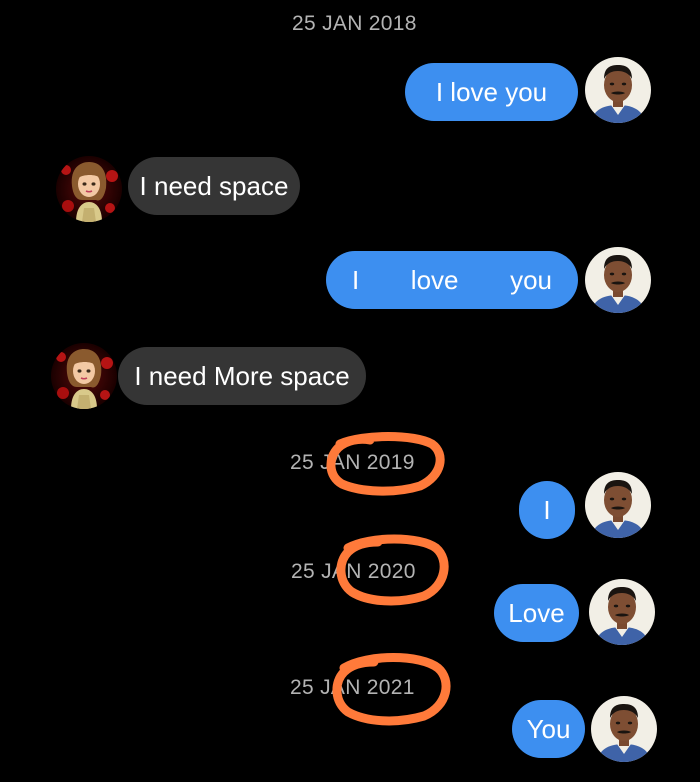 This screenshot has height=782, width=700. I want to click on message-text: Love, so click(536, 612).